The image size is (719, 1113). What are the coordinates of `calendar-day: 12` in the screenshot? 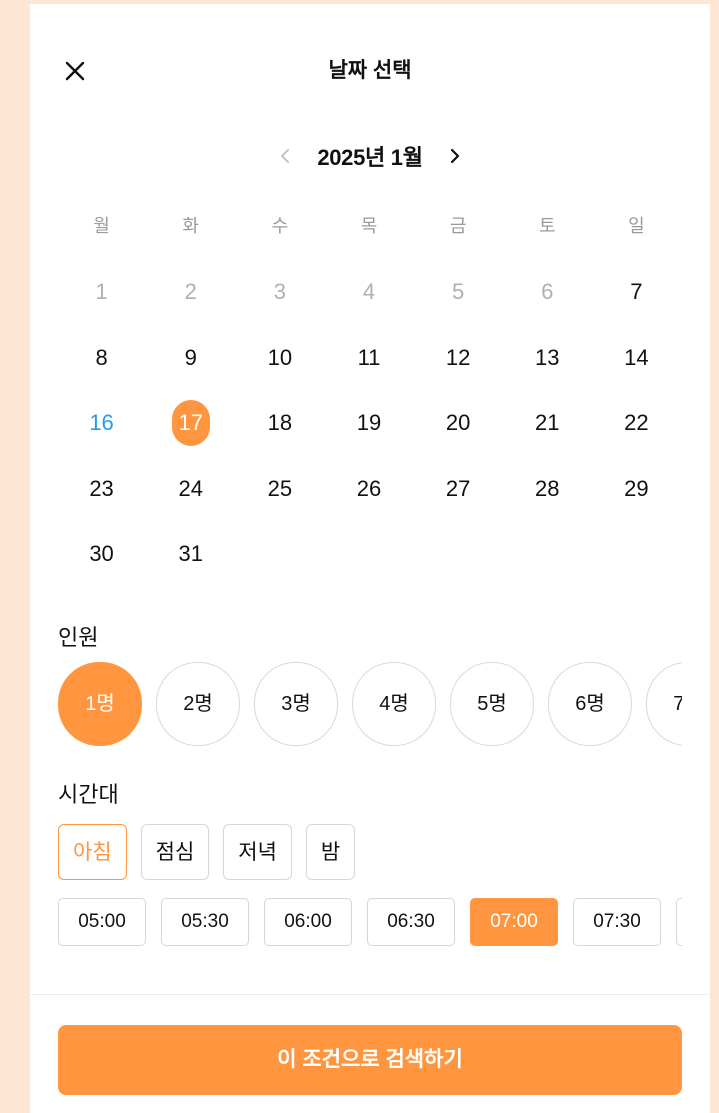 It's located at (458, 358).